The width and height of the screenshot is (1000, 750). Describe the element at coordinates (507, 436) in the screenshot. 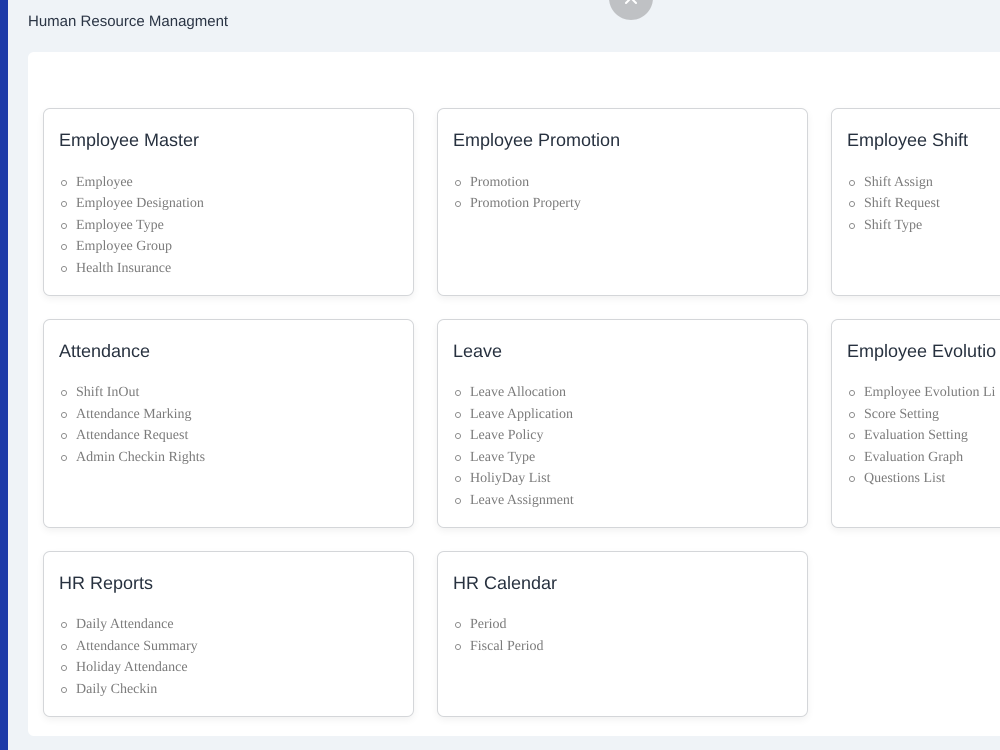

I see `menu-link: Leave Policy` at that location.